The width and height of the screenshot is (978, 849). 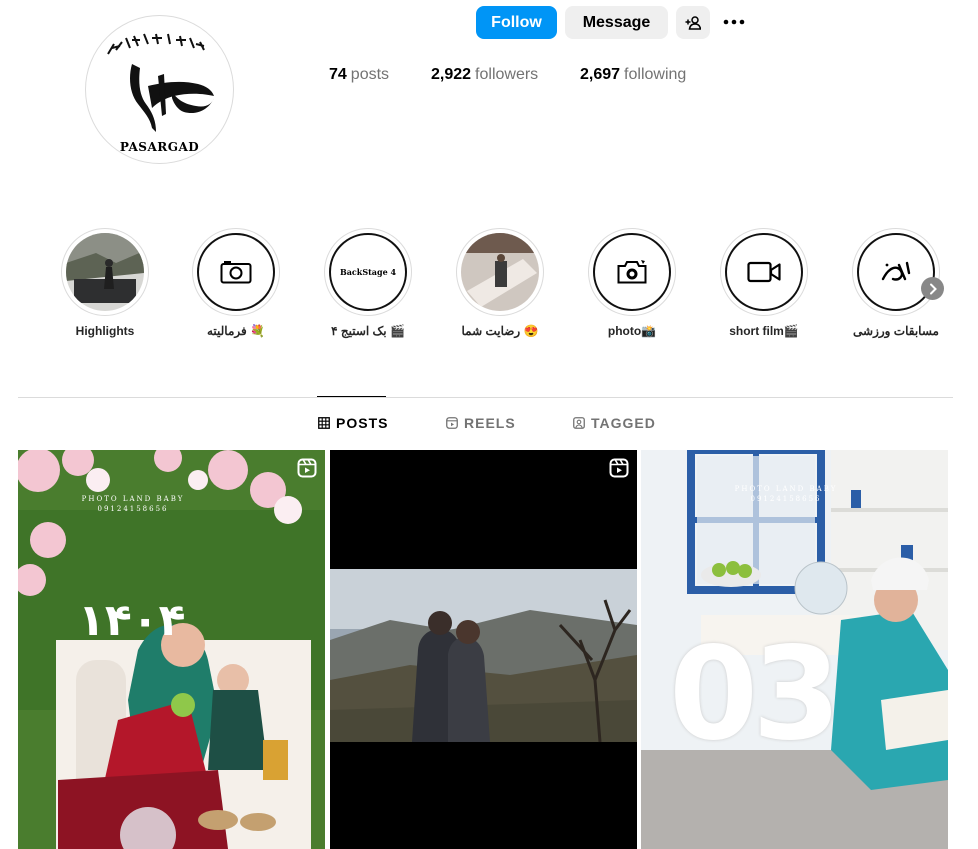 I want to click on highlight-label: رضایت شما 😍, so click(x=500, y=331).